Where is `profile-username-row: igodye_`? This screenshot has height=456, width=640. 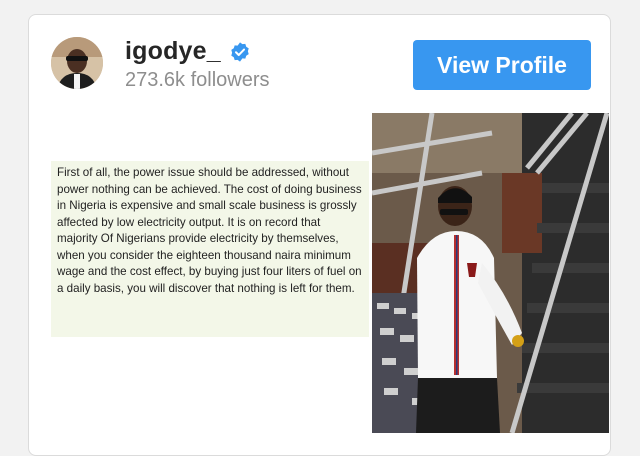 profile-username-row: igodye_ is located at coordinates (188, 51).